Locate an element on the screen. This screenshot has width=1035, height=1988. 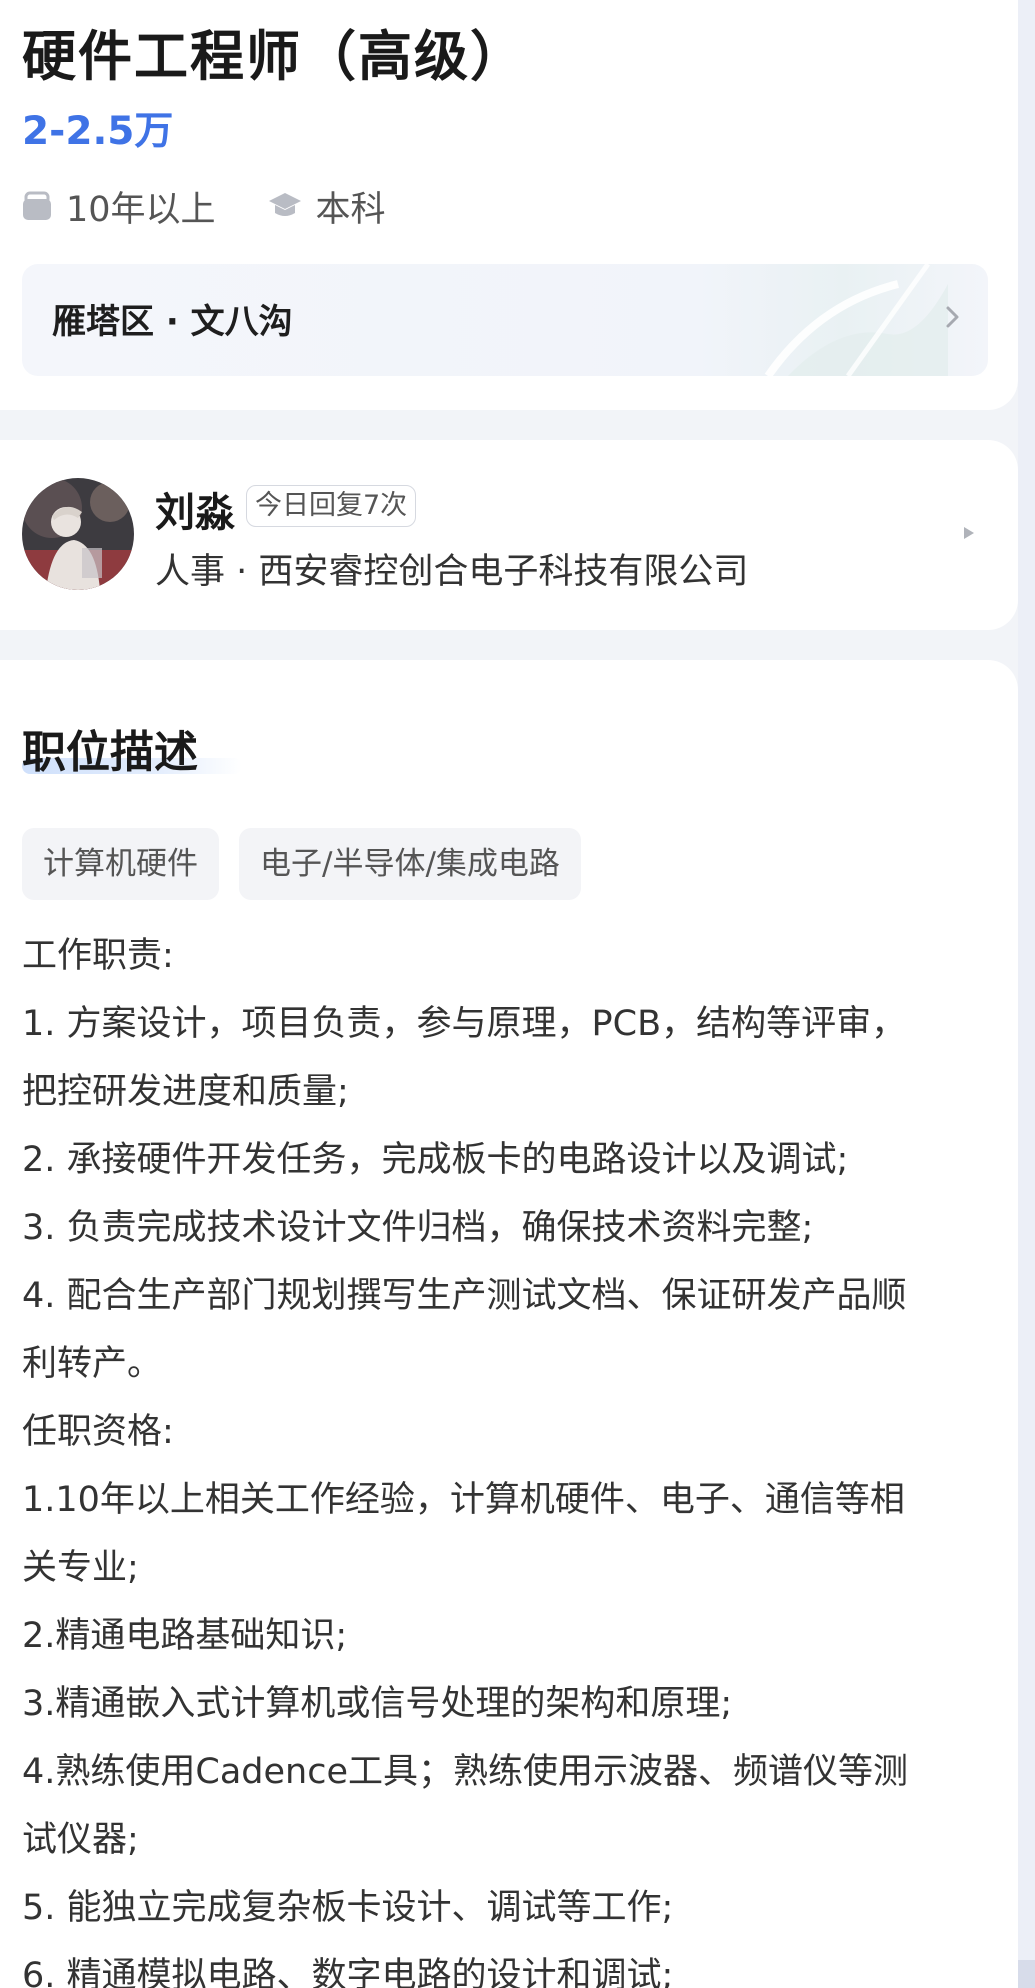
description-line: 试仪器; is located at coordinates (80, 1840).